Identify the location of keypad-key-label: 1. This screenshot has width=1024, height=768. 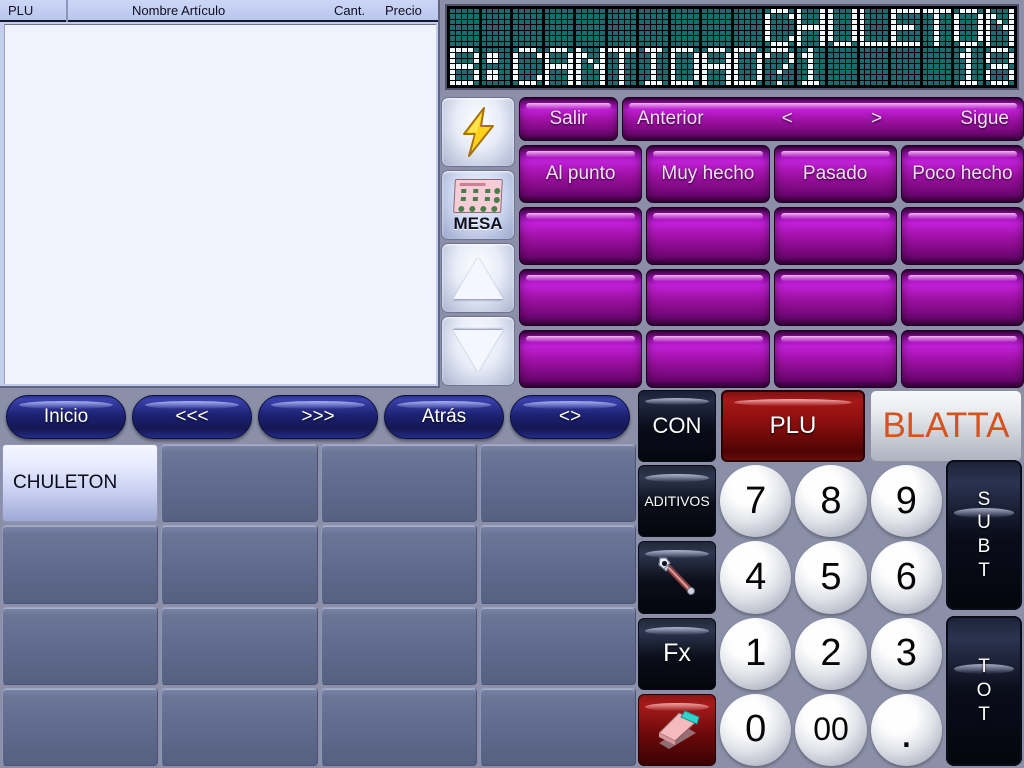
(756, 653).